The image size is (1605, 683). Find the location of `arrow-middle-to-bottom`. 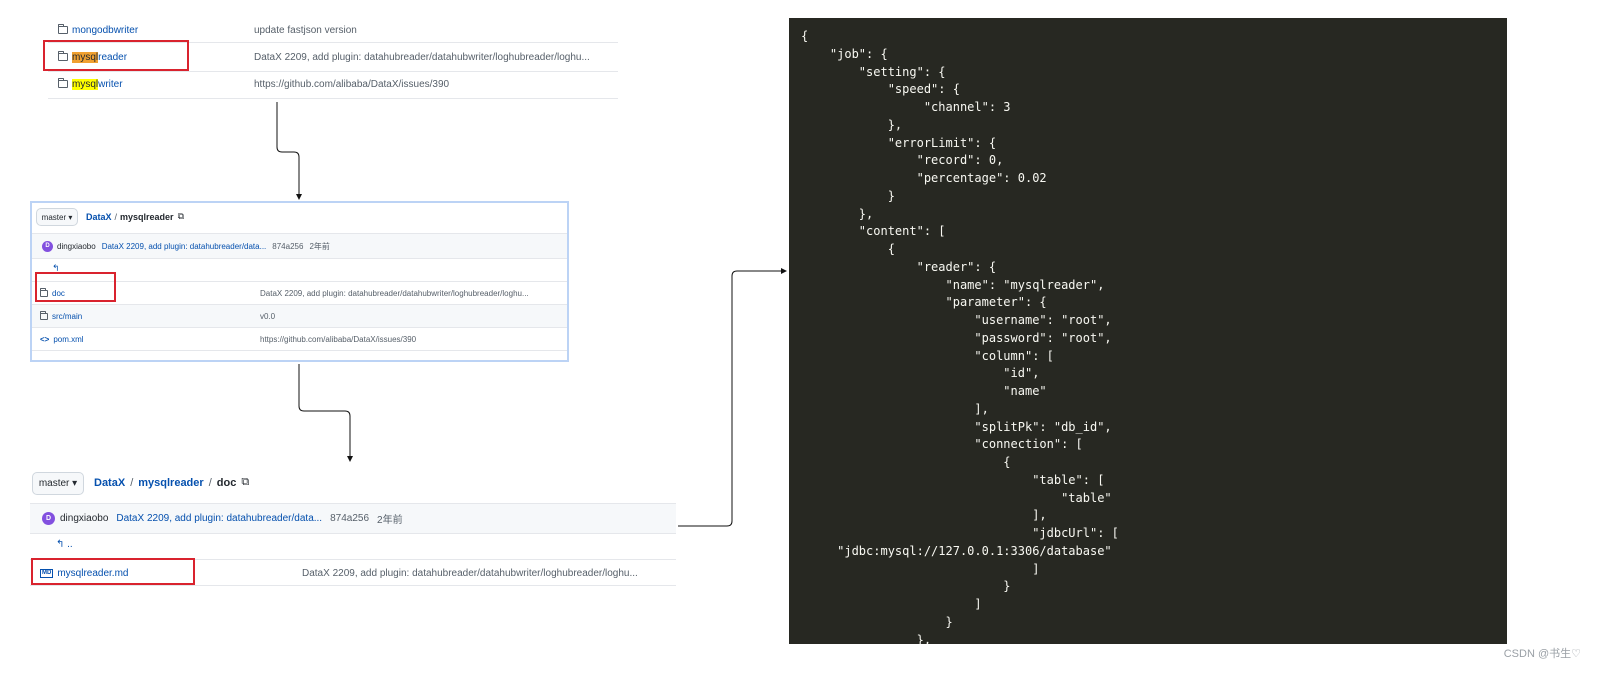

arrow-middle-to-bottom is located at coordinates (325, 413).